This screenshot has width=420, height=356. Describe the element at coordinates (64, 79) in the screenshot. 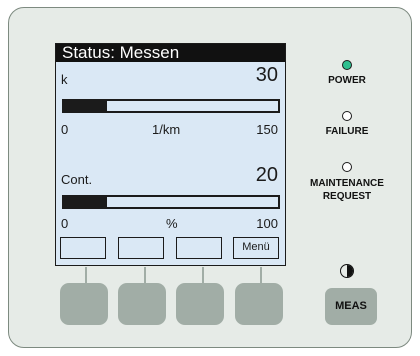

I see `gauge-k-label: k` at that location.